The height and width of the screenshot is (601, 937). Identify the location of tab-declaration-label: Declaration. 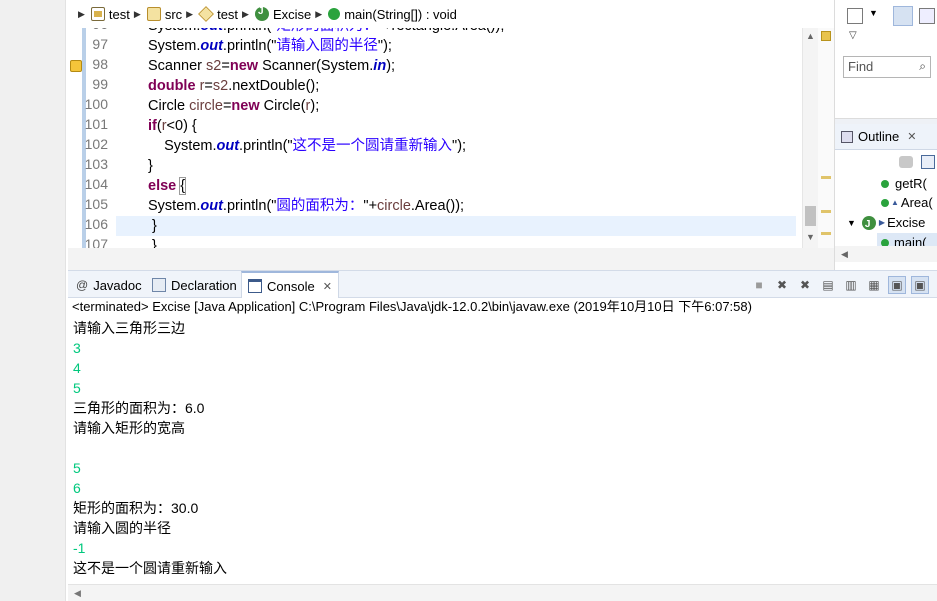
(204, 285).